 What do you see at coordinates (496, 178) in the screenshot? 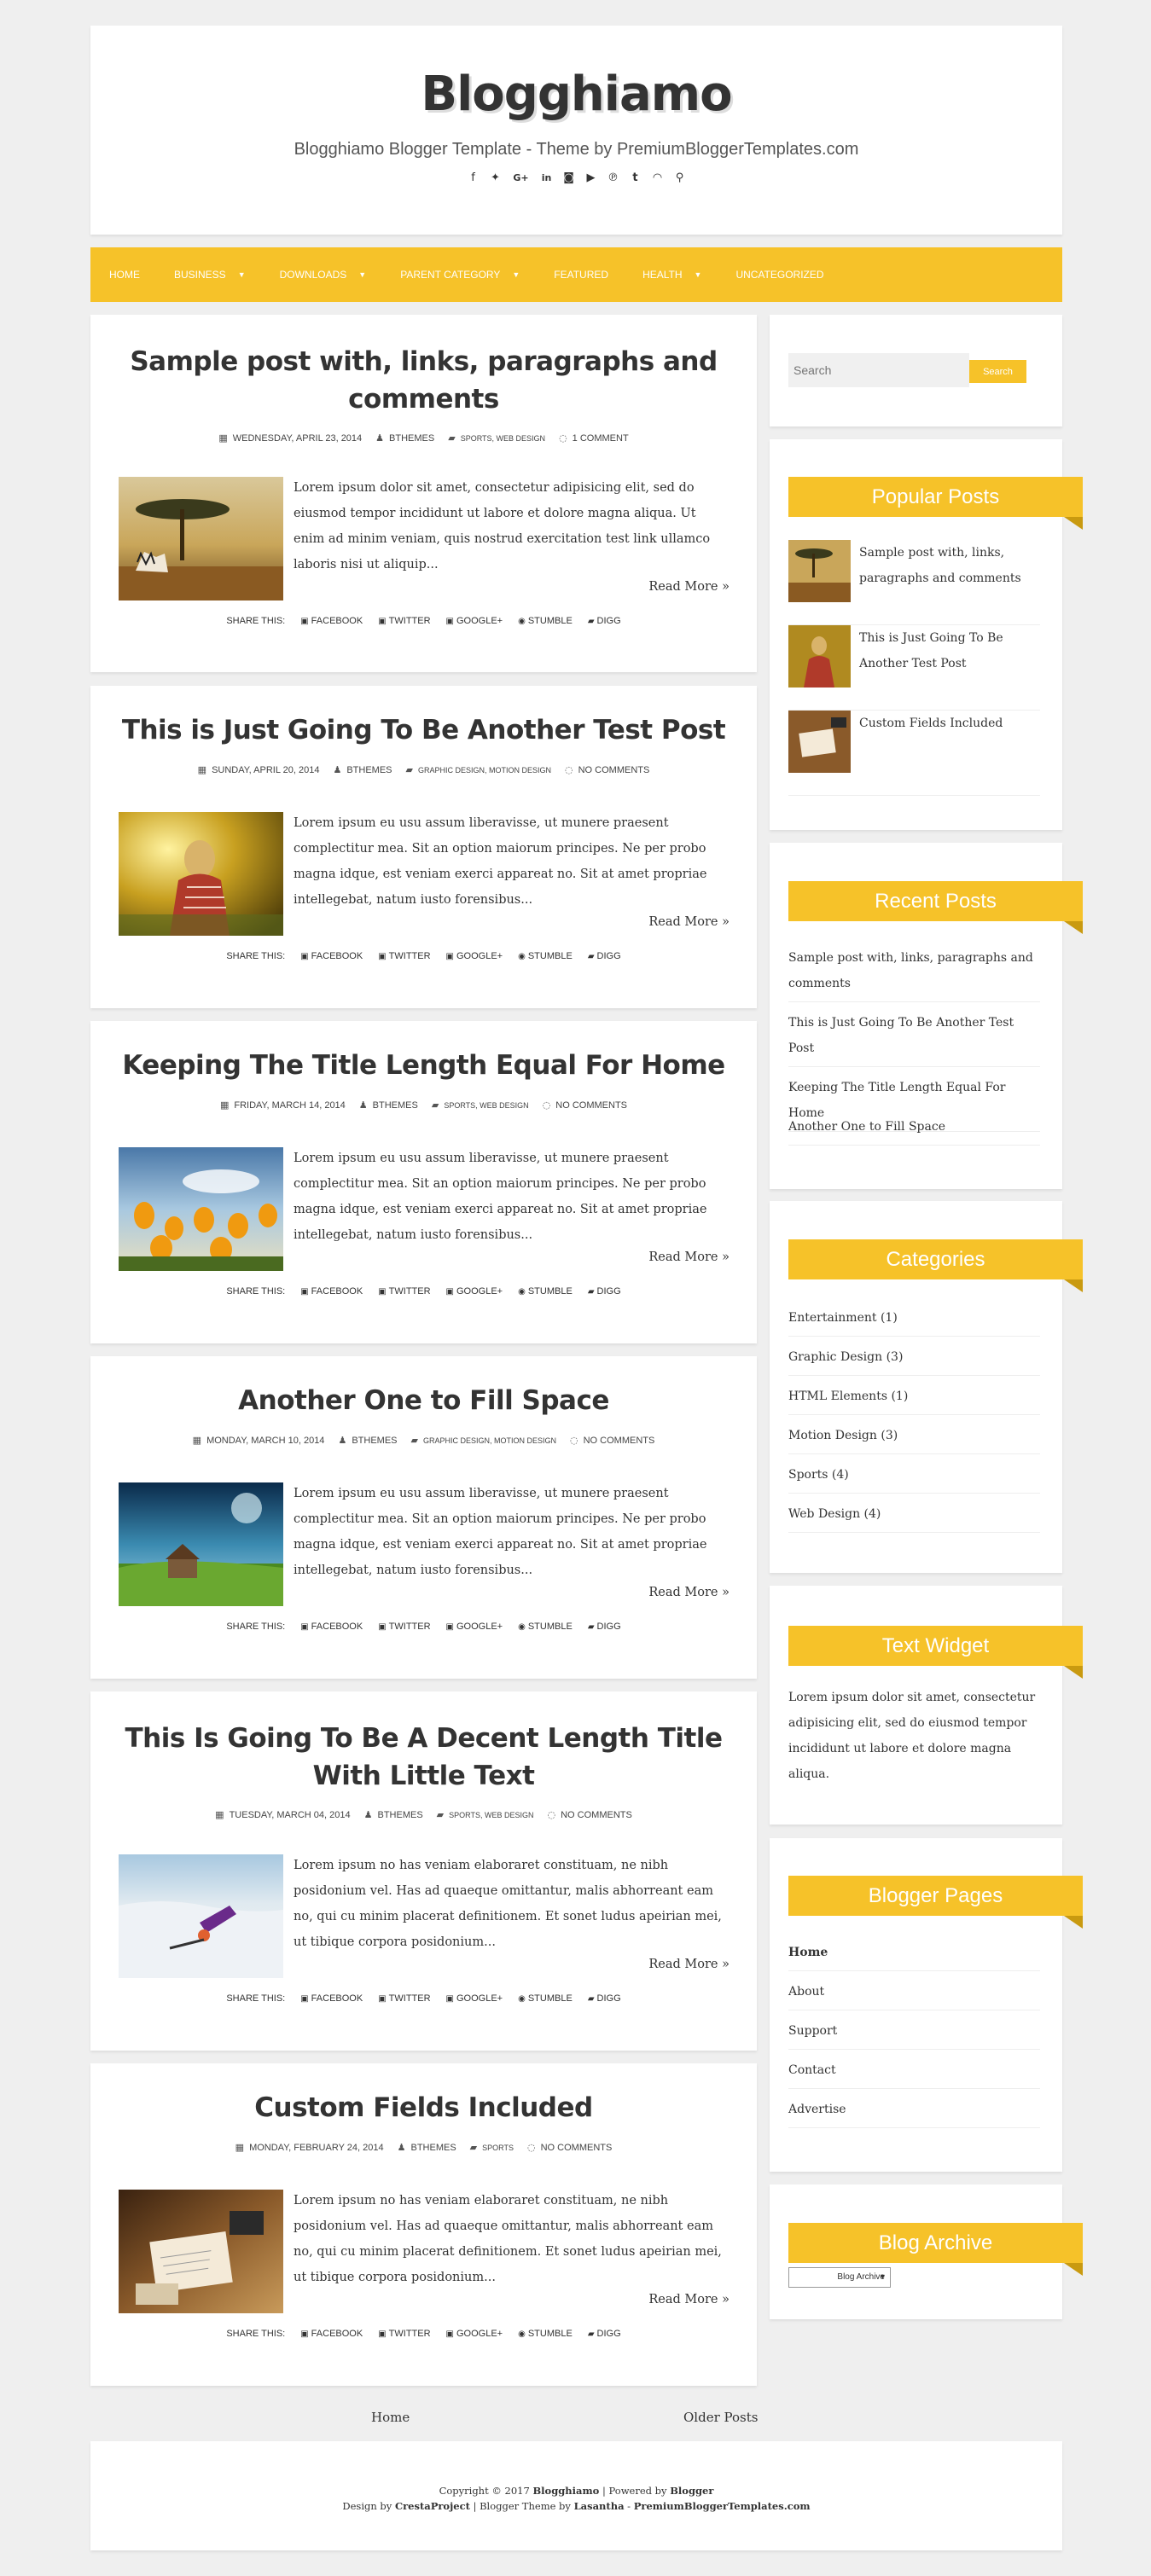
I see `twitter-icon: ✦` at bounding box center [496, 178].